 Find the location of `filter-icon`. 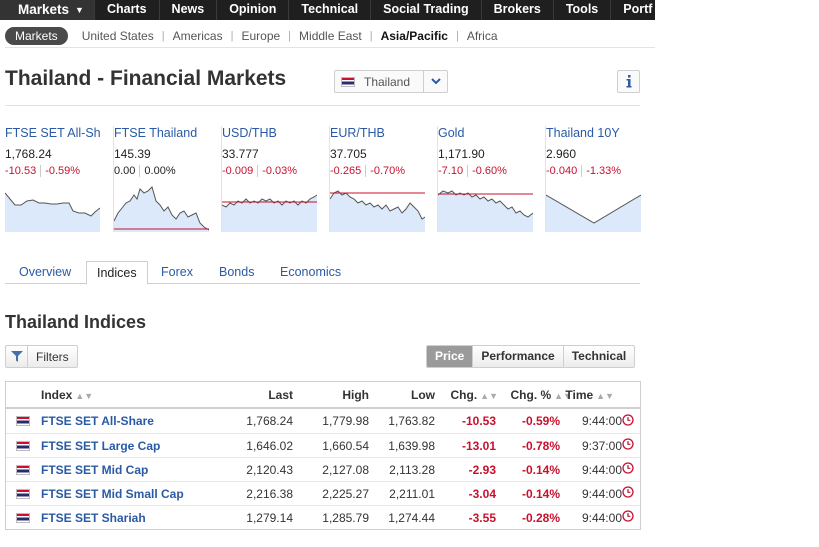

filter-icon is located at coordinates (17, 356).